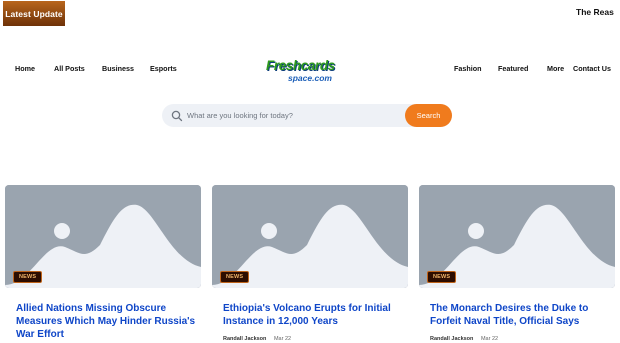  What do you see at coordinates (468, 68) in the screenshot?
I see `nav-fashion: Fashion` at bounding box center [468, 68].